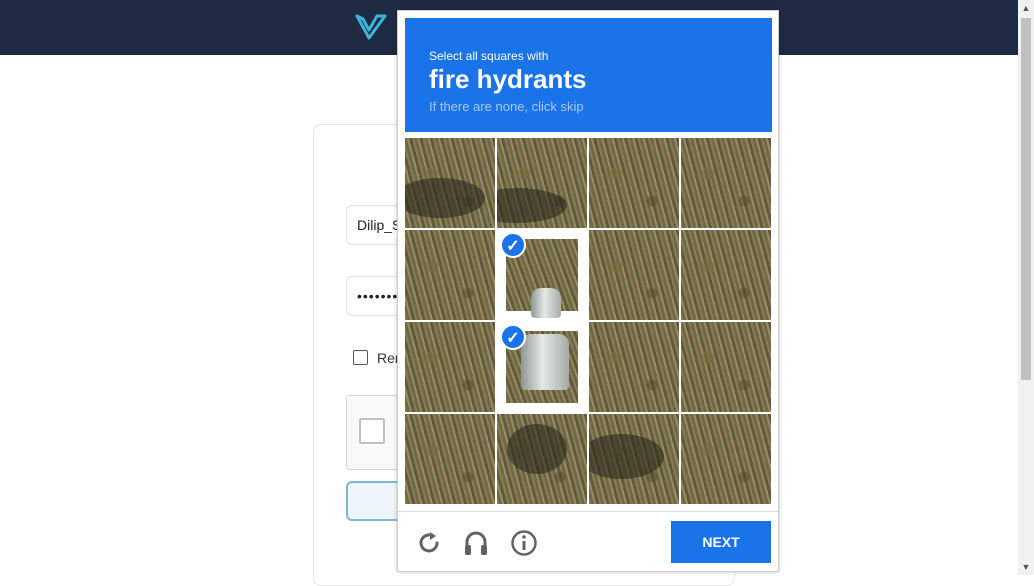 The width and height of the screenshot is (1034, 586). I want to click on captcha-target: fire hydrants, so click(508, 79).